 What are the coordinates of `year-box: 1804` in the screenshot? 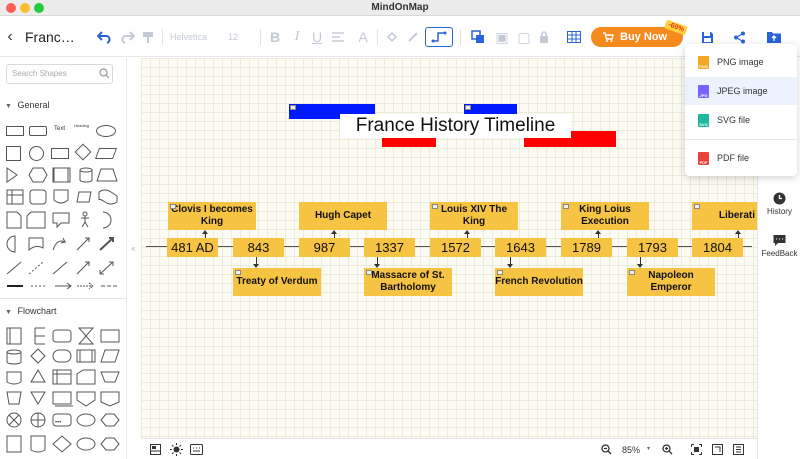 It's located at (717, 247).